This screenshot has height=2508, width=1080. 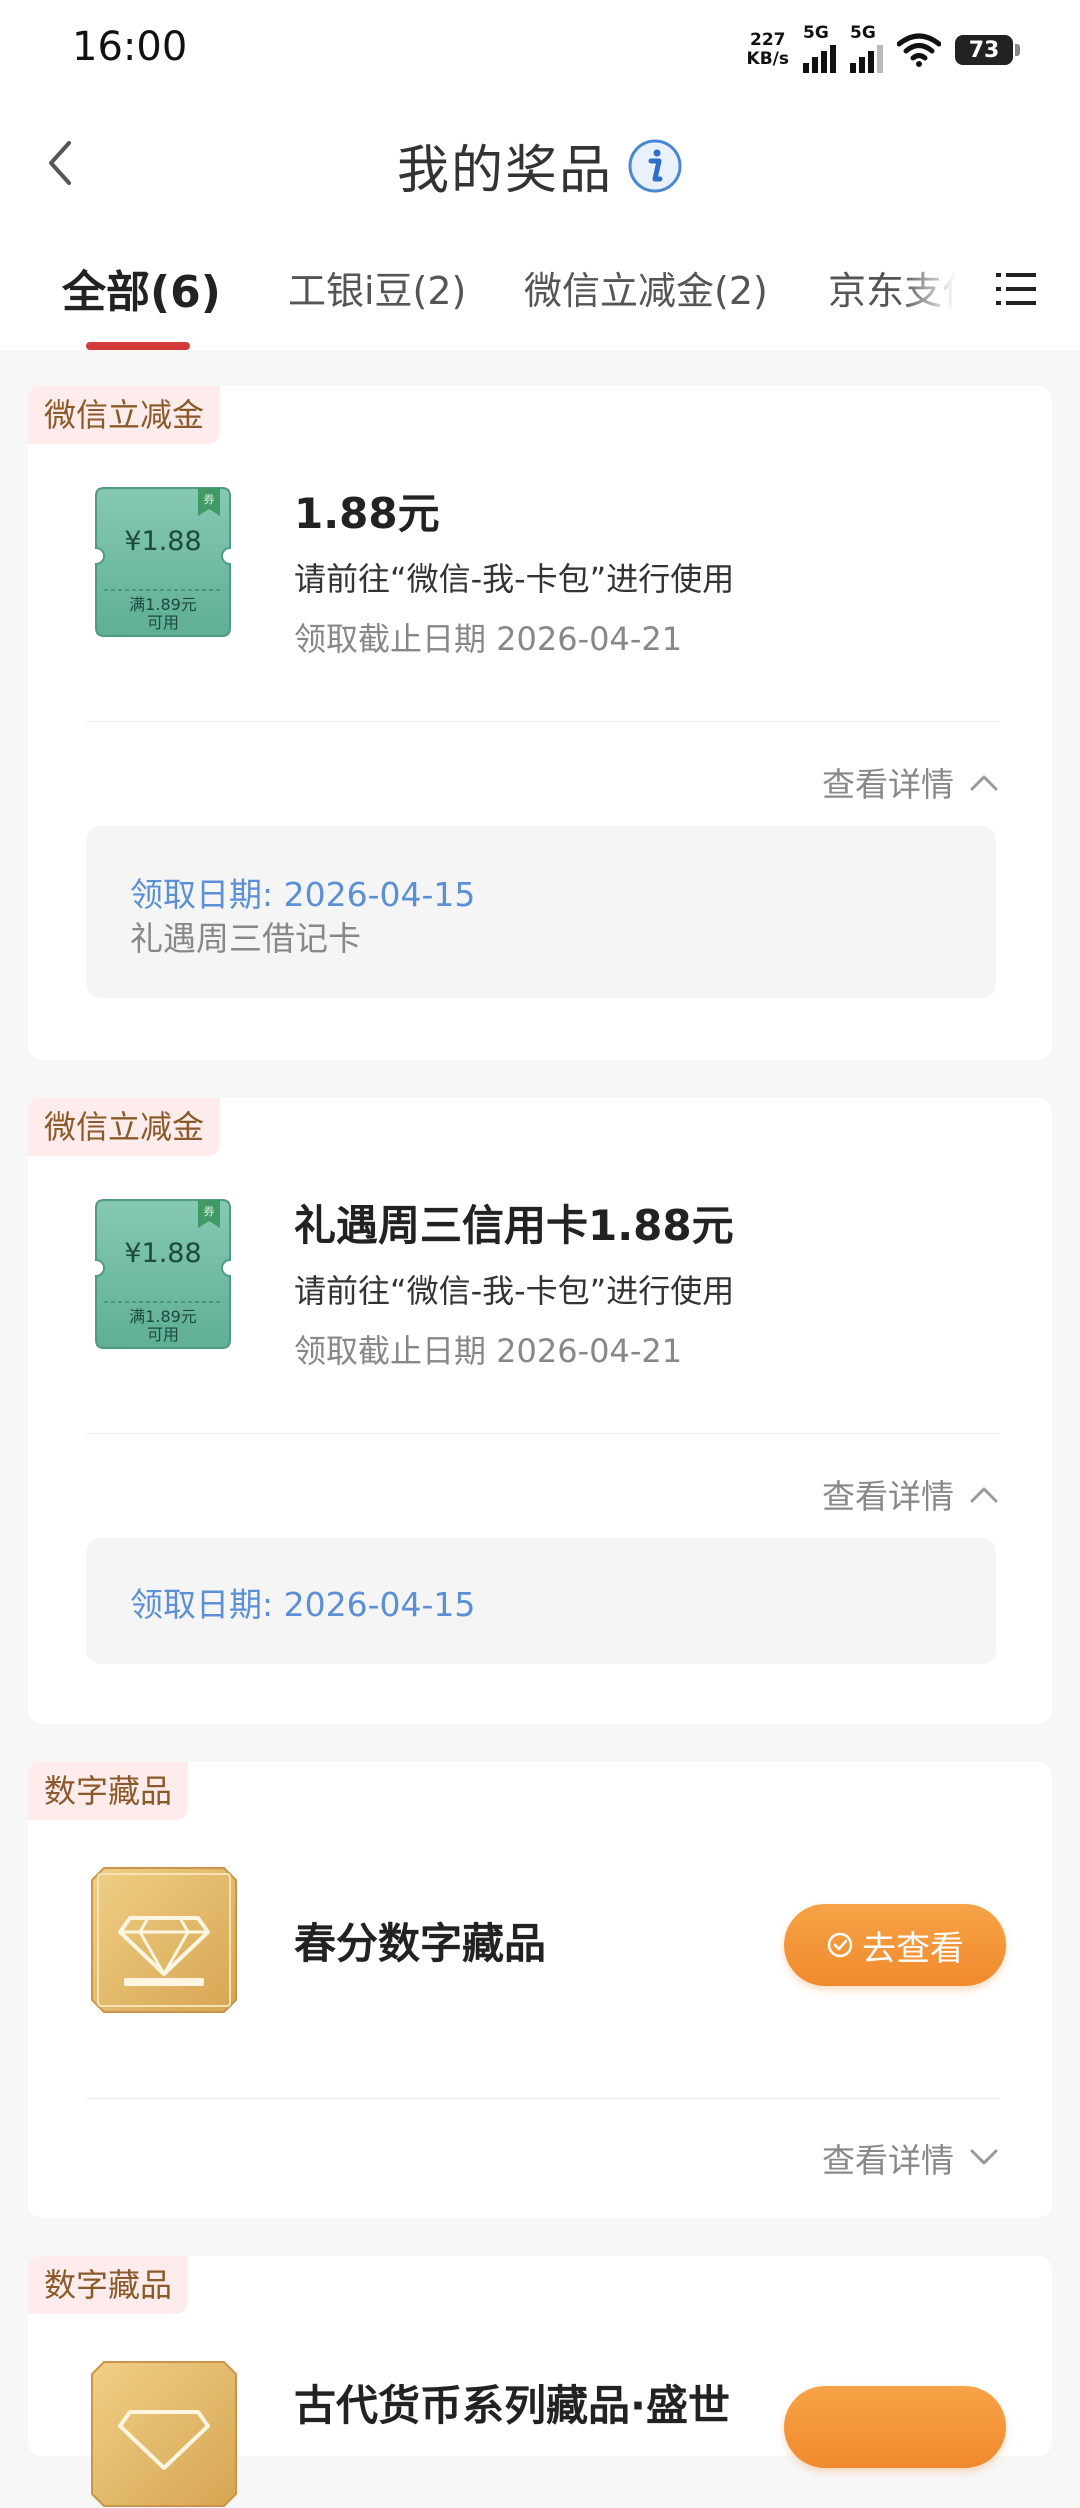 What do you see at coordinates (863, 33) in the screenshot?
I see `sim2-label: 5G` at bounding box center [863, 33].